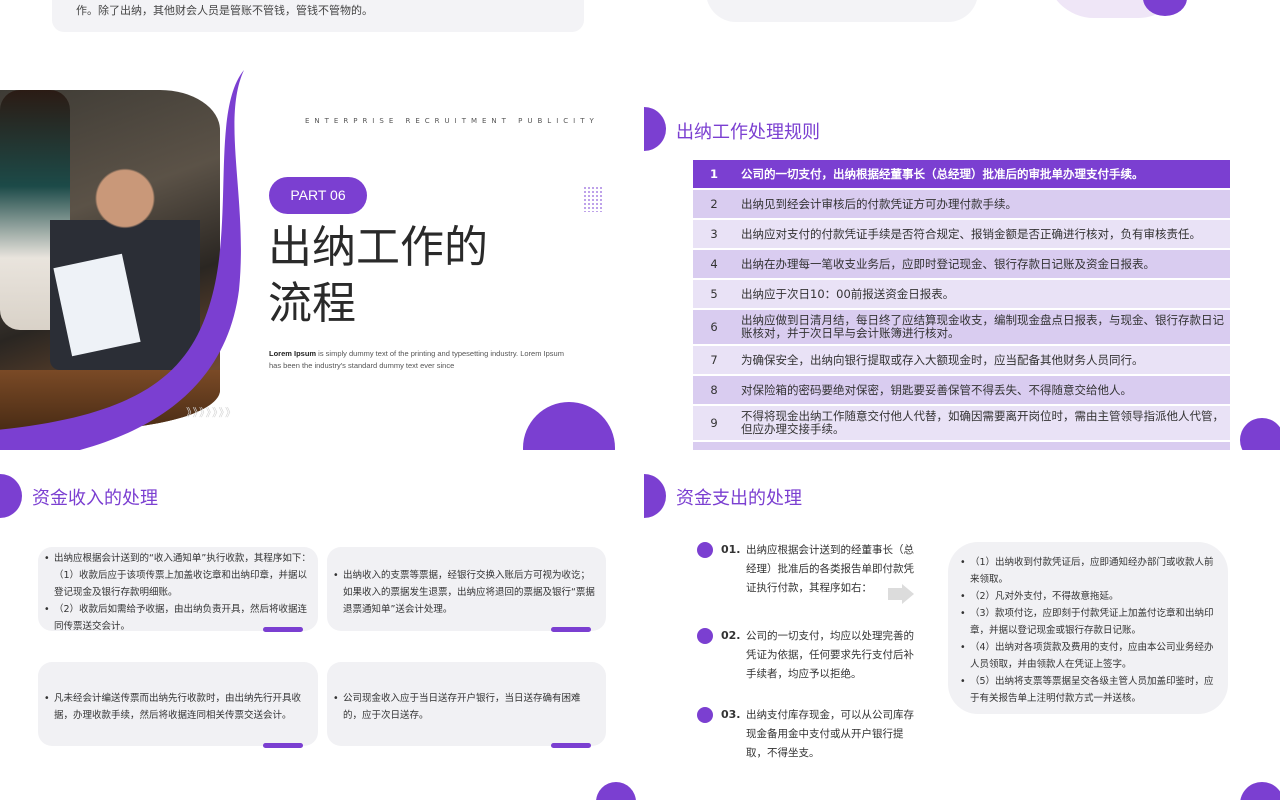 Image resolution: width=1280 pixels, height=800 pixels. What do you see at coordinates (211, 412) in the screenshot?
I see `chevron-arrows-icon: 》》》》》》》` at bounding box center [211, 412].